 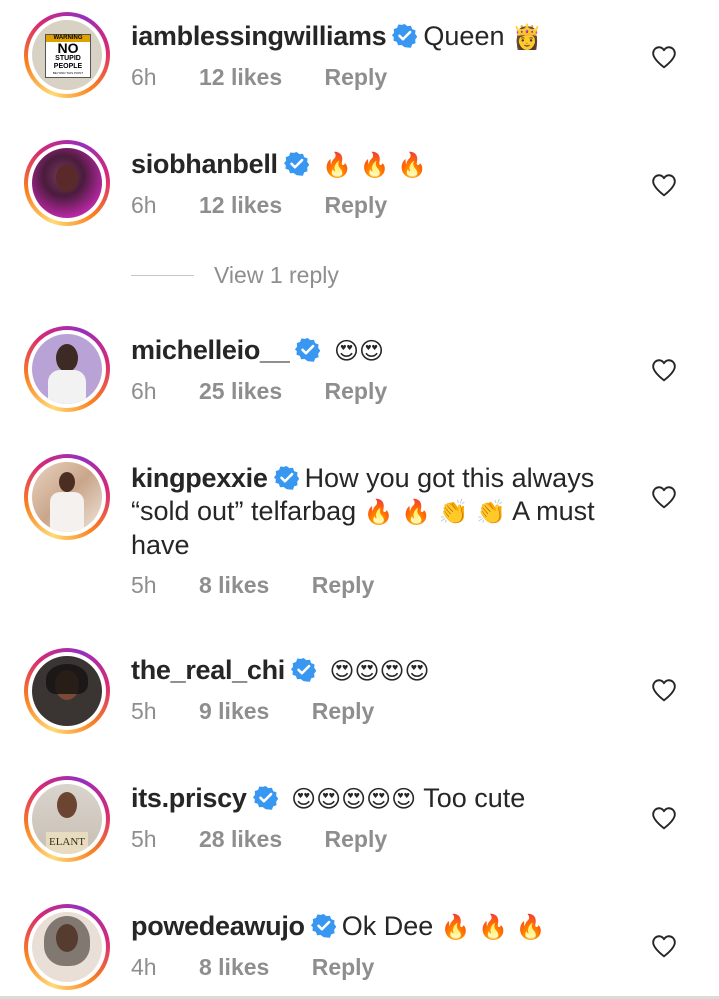 What do you see at coordinates (68, 73) in the screenshot?
I see `sign-beyond-label: BEYOND THIS POINT` at bounding box center [68, 73].